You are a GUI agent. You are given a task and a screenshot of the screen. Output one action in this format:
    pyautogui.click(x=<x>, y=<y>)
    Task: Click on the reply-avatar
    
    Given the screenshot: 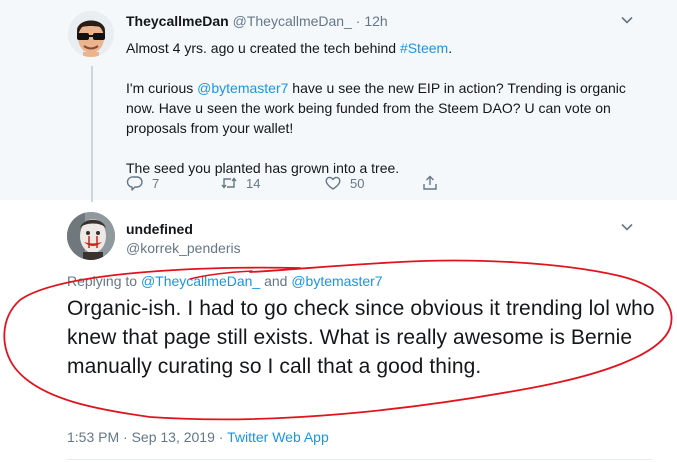 What is the action you would take?
    pyautogui.click(x=91, y=236)
    